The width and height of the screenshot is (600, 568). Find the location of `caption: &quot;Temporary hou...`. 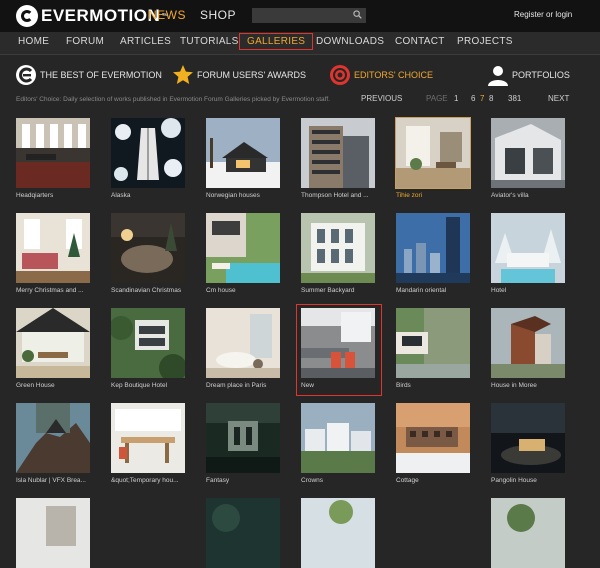

caption: &quot;Temporary hou... is located at coordinates (153, 480).